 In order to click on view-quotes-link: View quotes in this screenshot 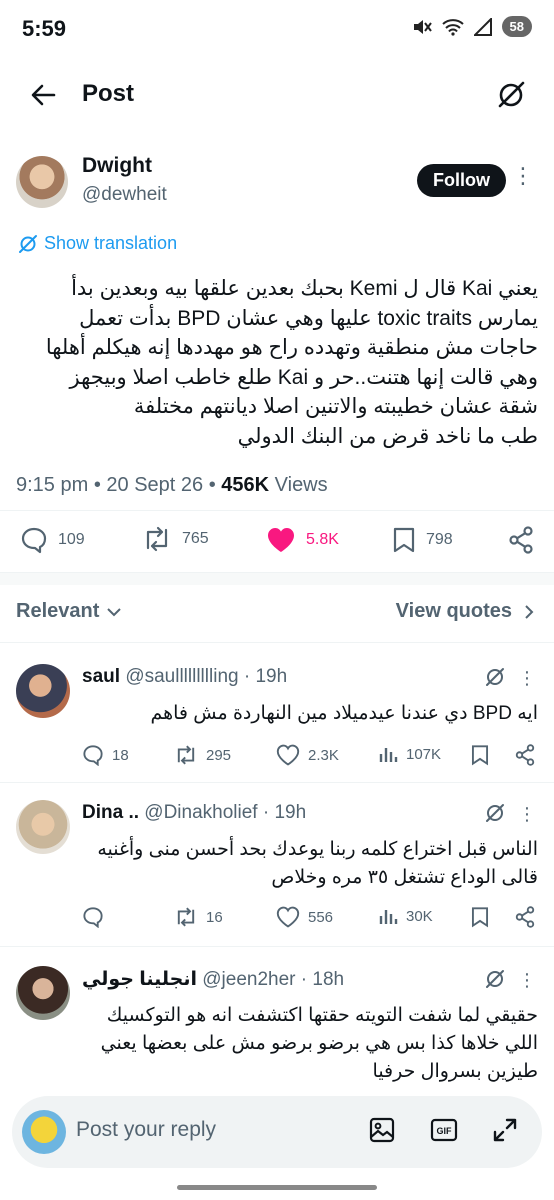, I will do `click(465, 611)`.